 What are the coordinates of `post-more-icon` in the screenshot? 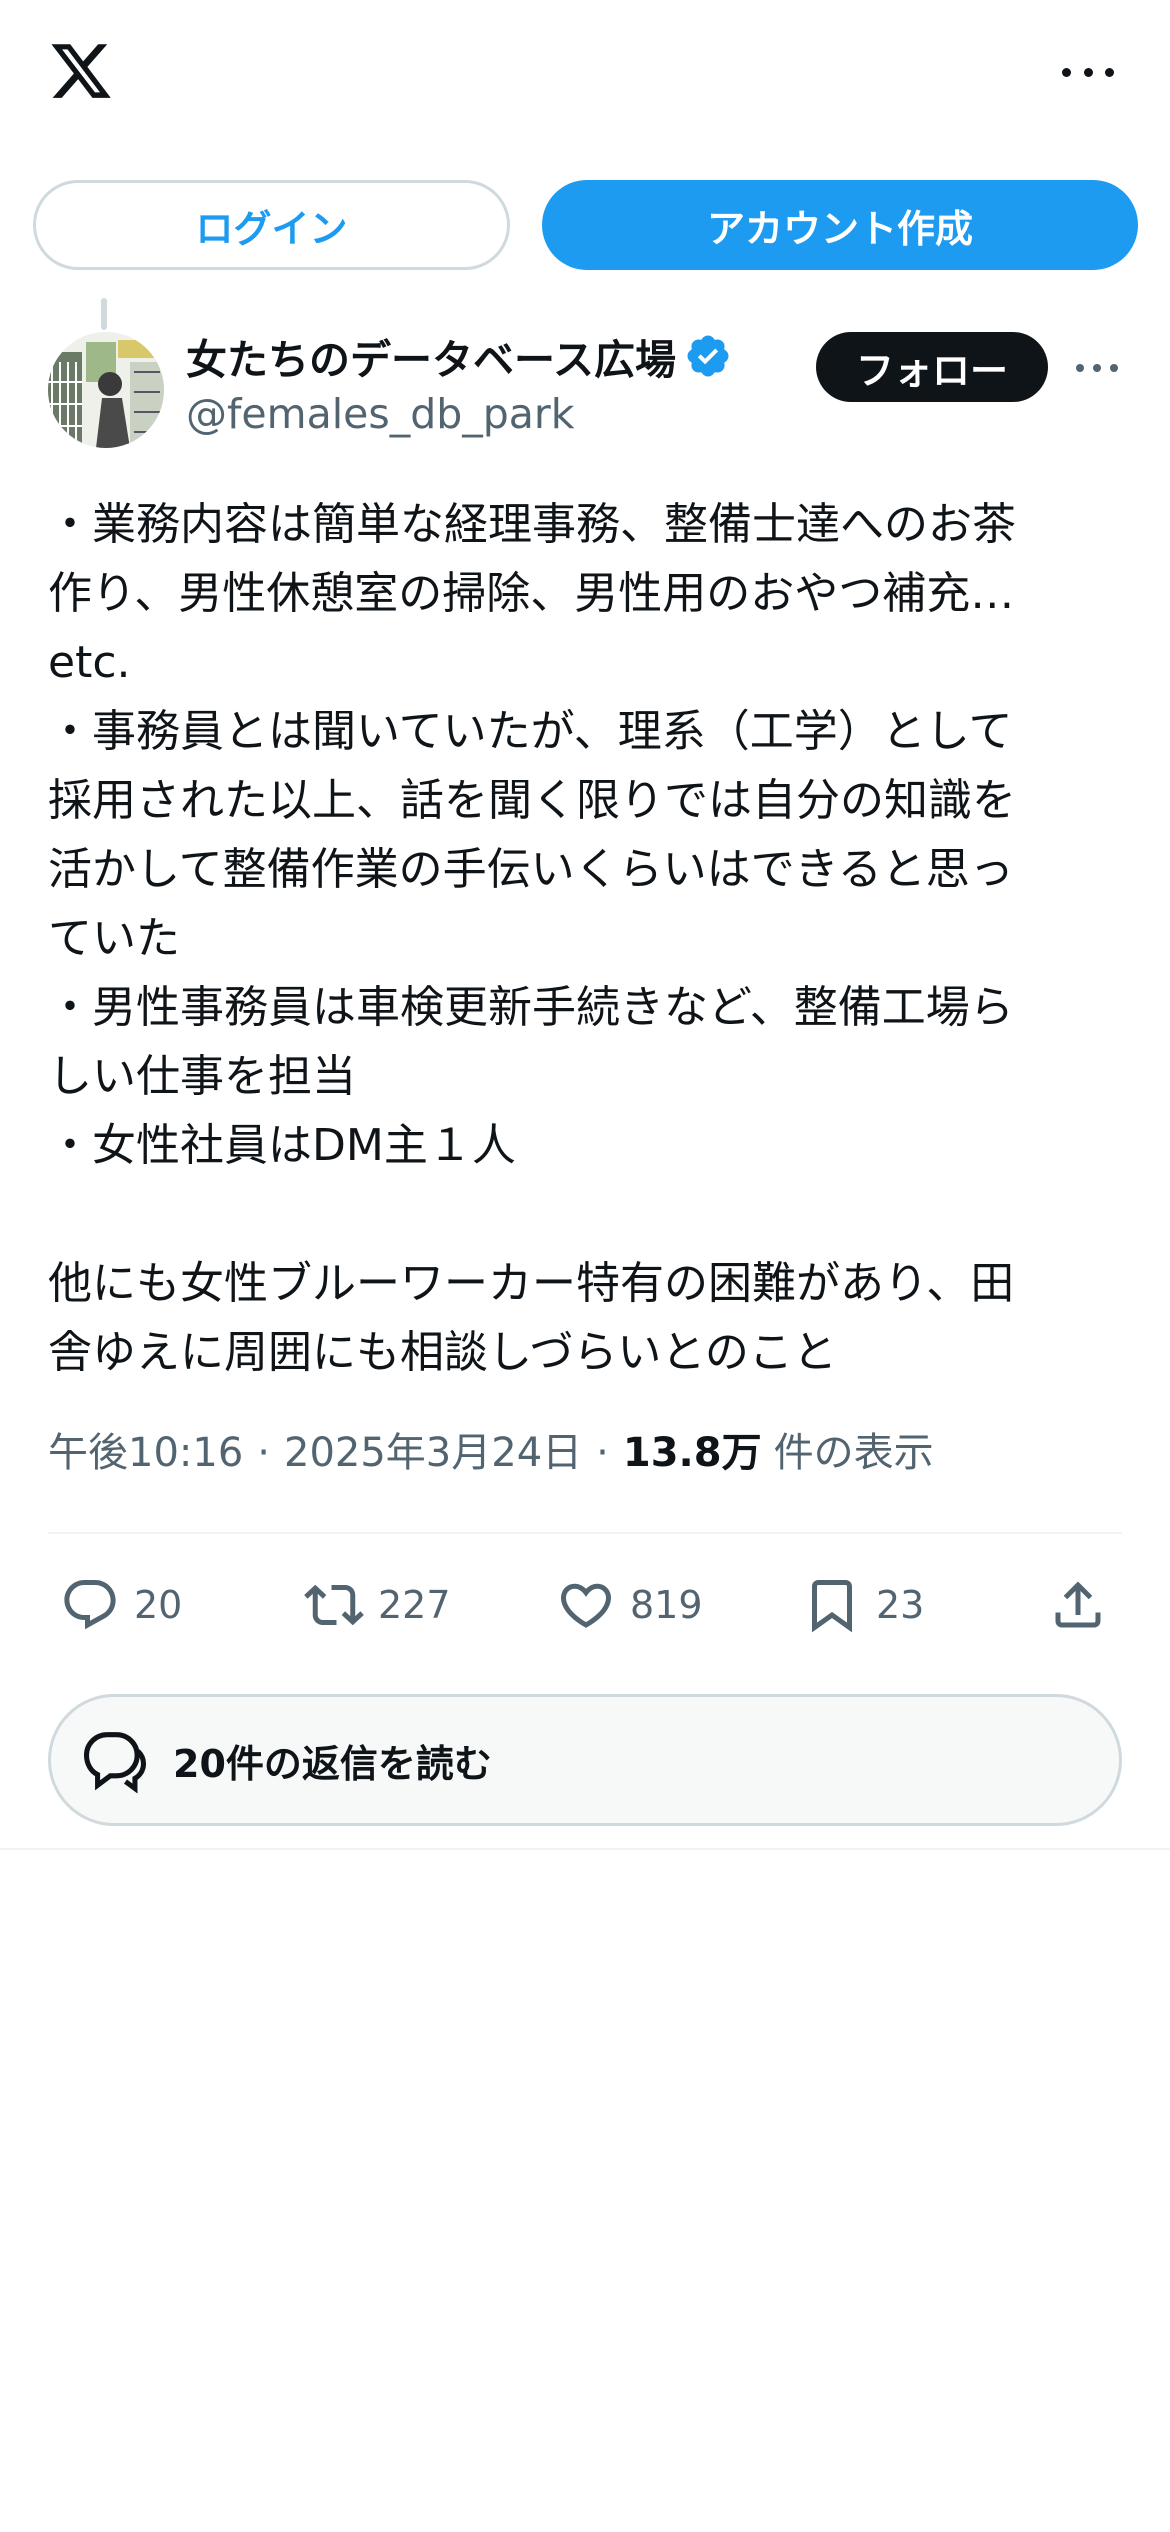 It's located at (1097, 368).